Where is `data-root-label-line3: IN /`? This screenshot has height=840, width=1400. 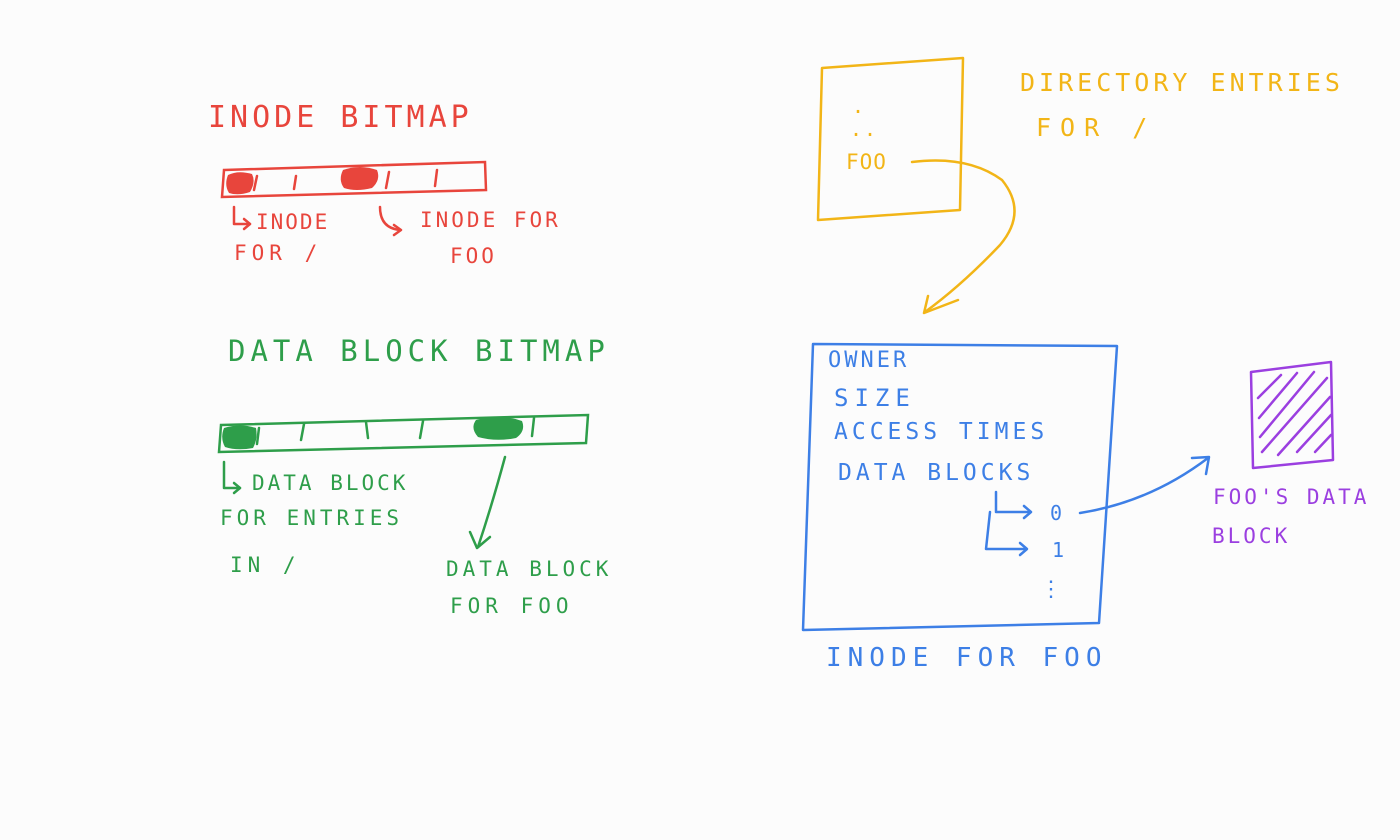
data-root-label-line3: IN / is located at coordinates (265, 565).